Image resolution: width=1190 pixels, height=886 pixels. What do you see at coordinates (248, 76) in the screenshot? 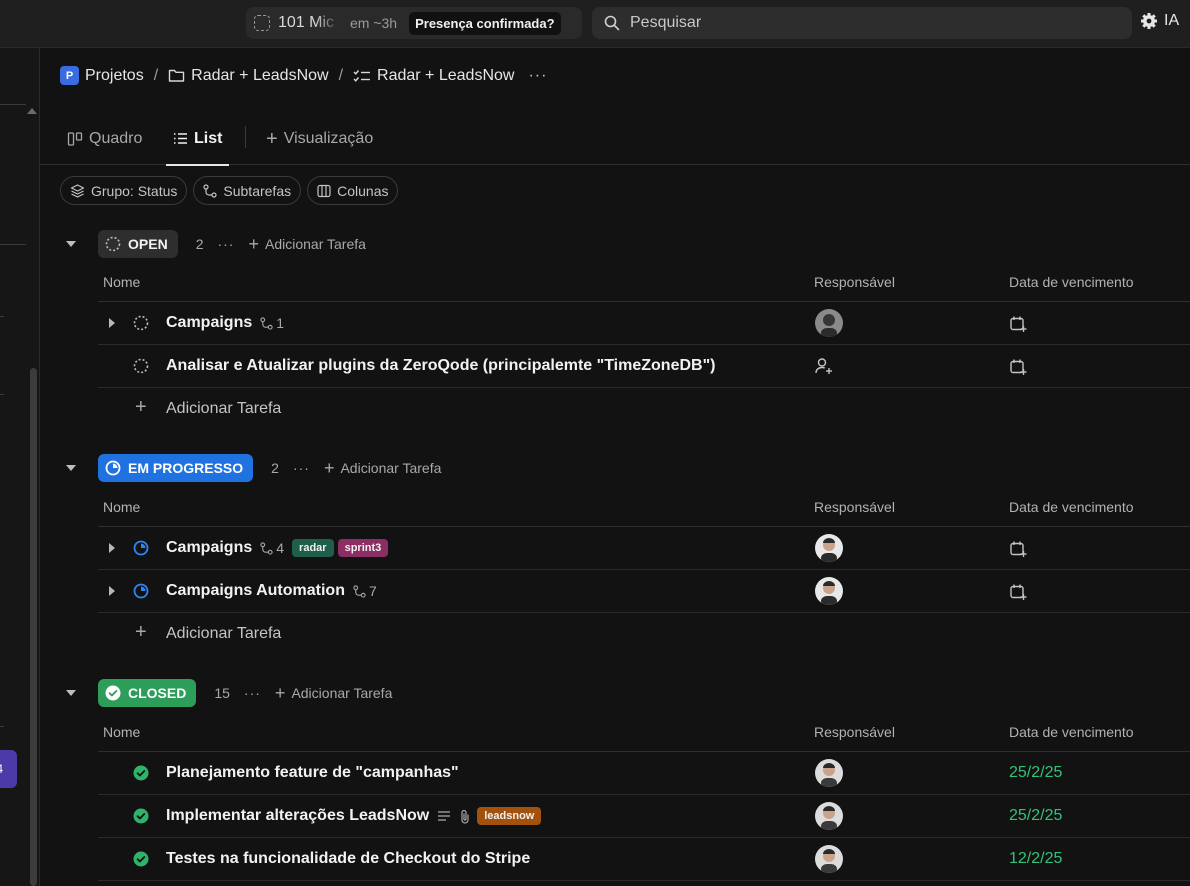
I see `breadcrumb-folder: Radar + LeadsNow` at bounding box center [248, 76].